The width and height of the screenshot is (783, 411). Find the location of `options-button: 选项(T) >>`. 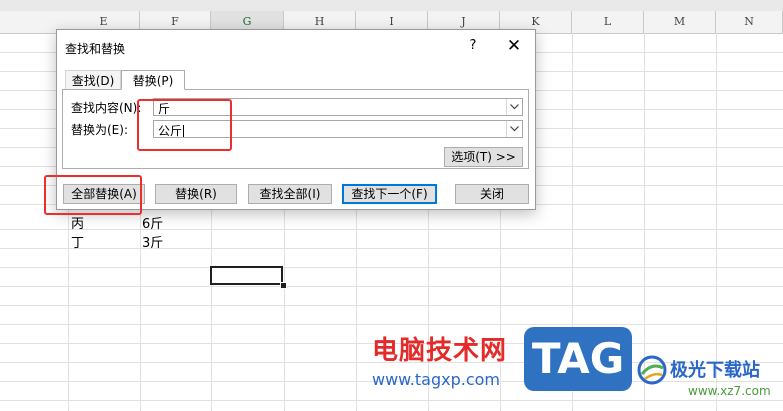

options-button: 选项(T) >> is located at coordinates (483, 157).